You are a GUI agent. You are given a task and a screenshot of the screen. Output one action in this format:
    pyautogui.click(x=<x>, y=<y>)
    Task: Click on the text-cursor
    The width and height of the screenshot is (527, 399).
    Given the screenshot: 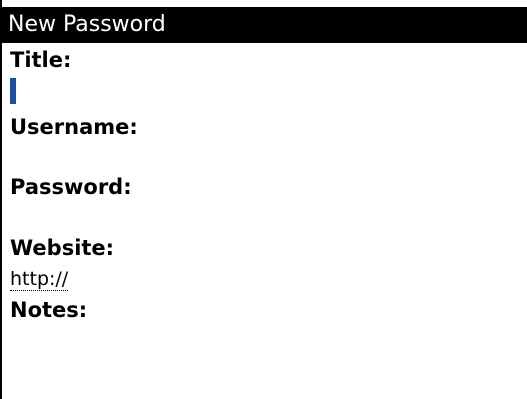 What is the action you would take?
    pyautogui.click(x=13, y=91)
    